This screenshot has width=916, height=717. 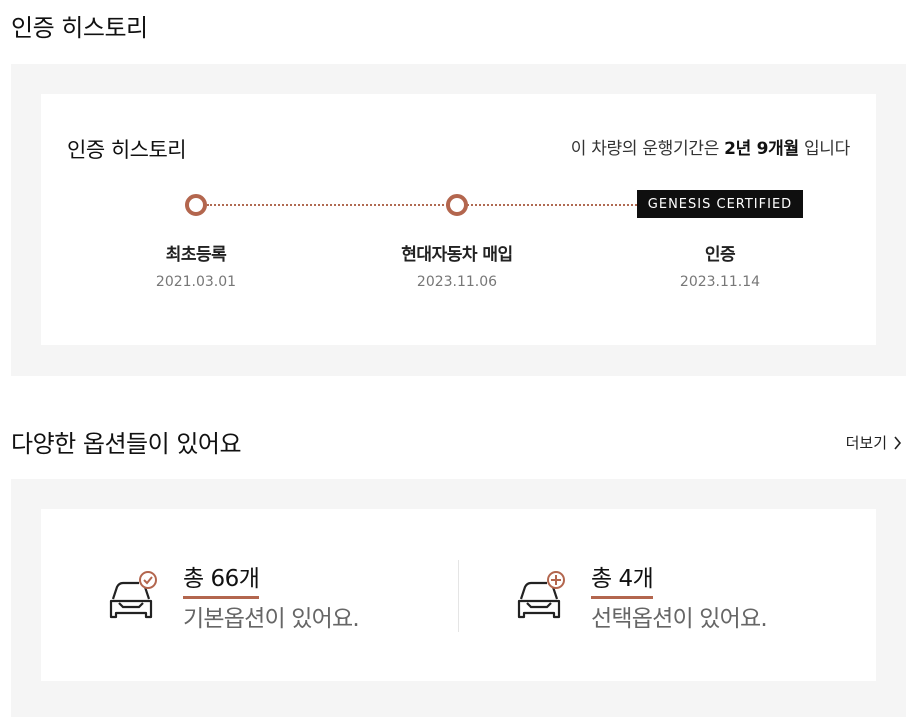 I want to click on step-label: 최초등록, so click(x=196, y=255).